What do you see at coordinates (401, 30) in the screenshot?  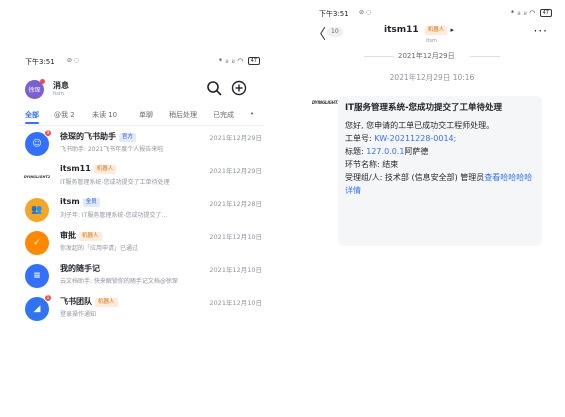 I see `conversation-name: itsm11` at bounding box center [401, 30].